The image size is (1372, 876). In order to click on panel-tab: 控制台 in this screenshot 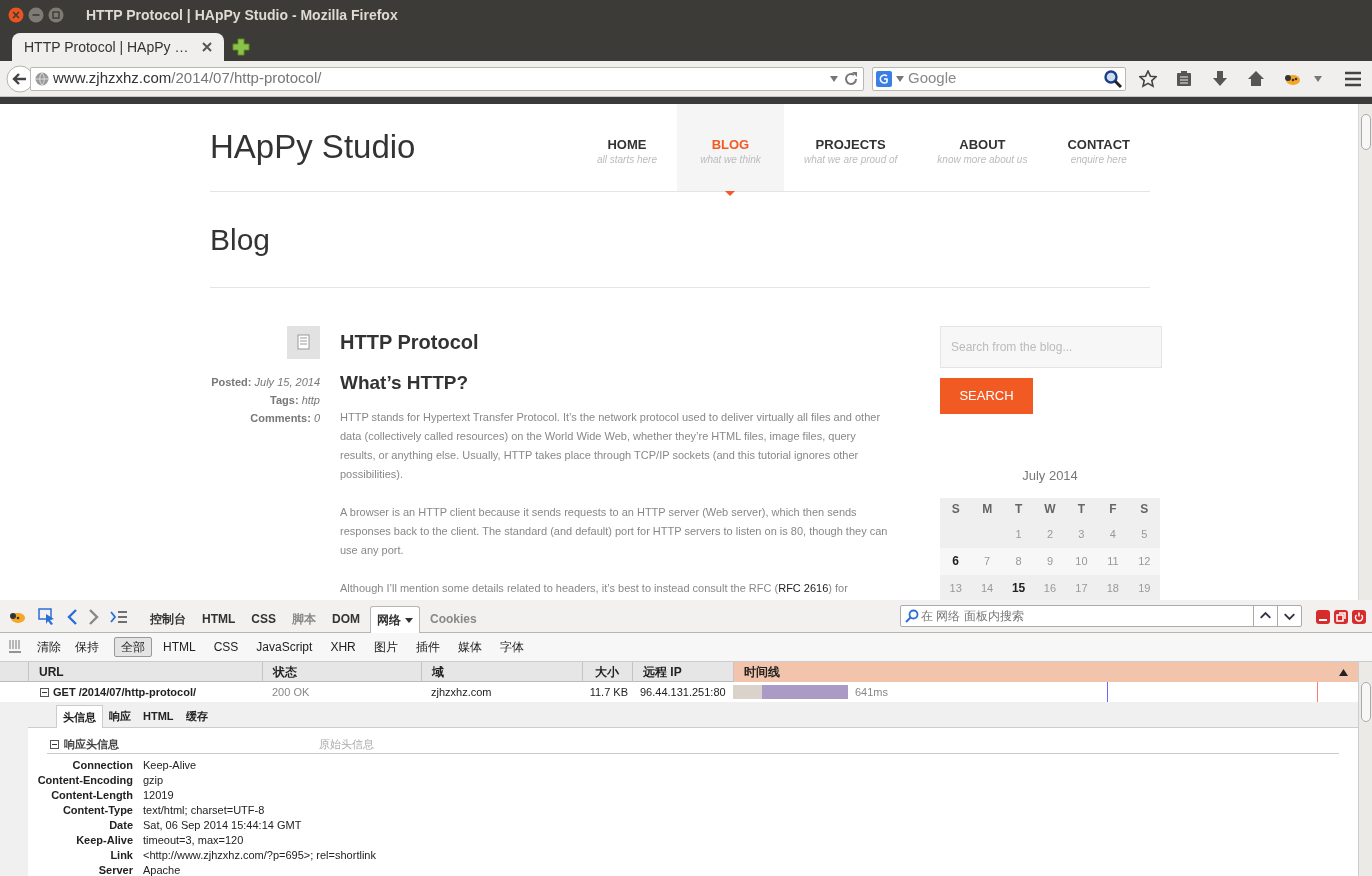, I will do `click(168, 619)`.